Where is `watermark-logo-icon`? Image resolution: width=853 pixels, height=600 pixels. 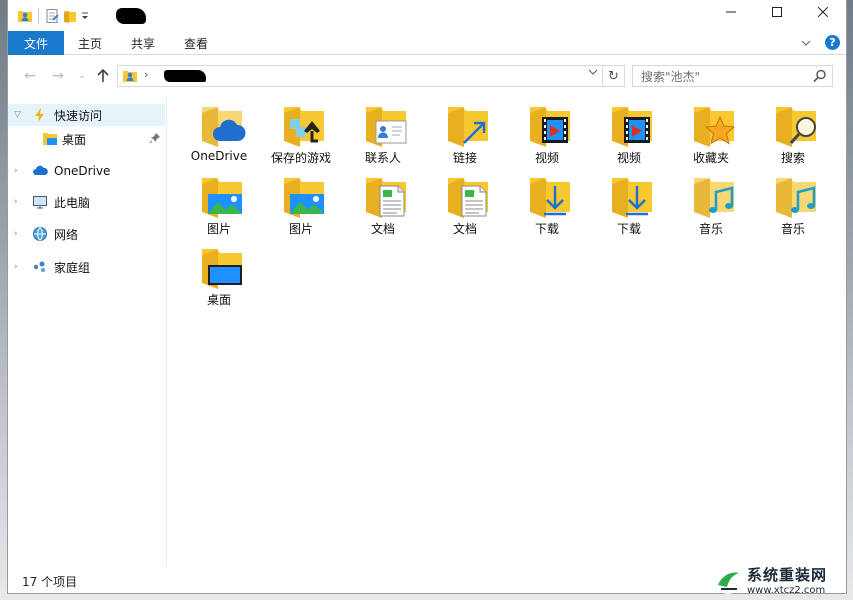 watermark-logo-icon is located at coordinates (728, 580).